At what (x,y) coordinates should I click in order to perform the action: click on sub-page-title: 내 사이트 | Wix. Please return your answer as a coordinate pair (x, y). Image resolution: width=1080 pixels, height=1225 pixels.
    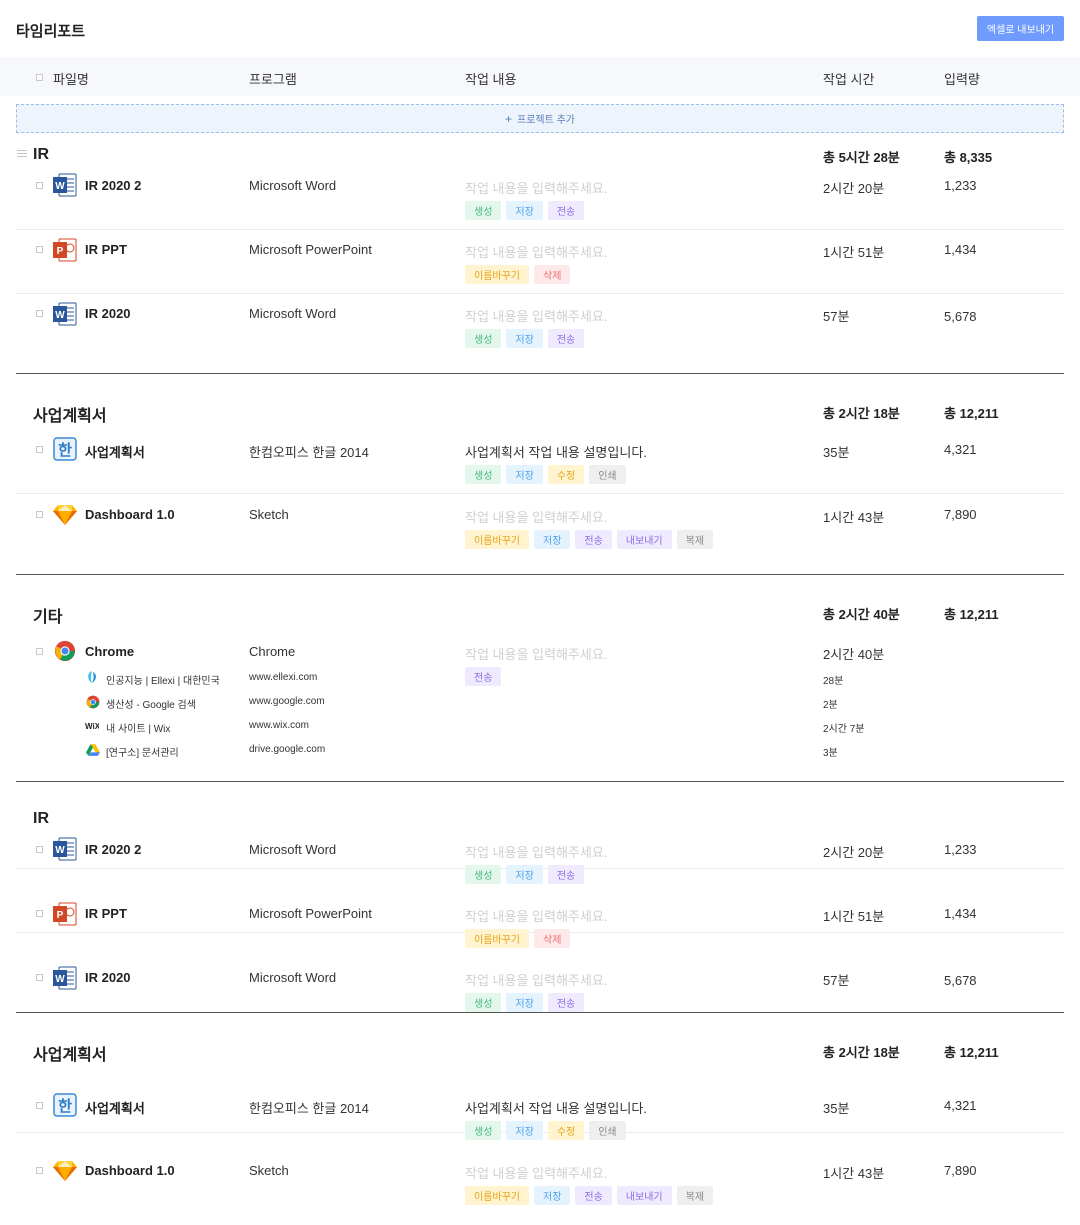
    Looking at the image, I should click on (138, 729).